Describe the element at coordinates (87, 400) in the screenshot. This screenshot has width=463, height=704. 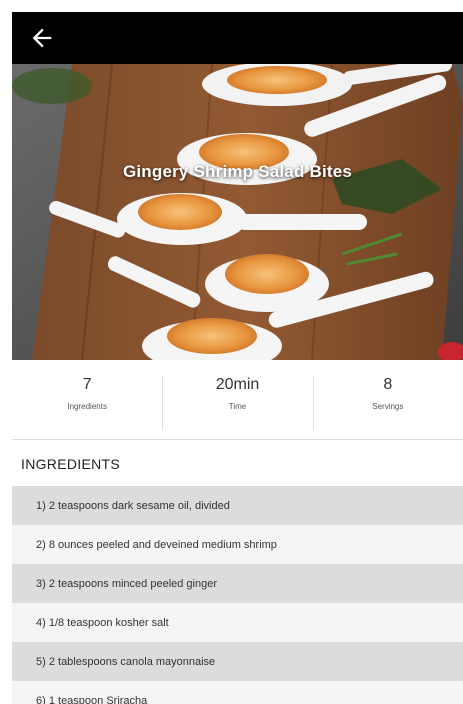
I see `stat-ingredients: 7 Ingredients` at that location.